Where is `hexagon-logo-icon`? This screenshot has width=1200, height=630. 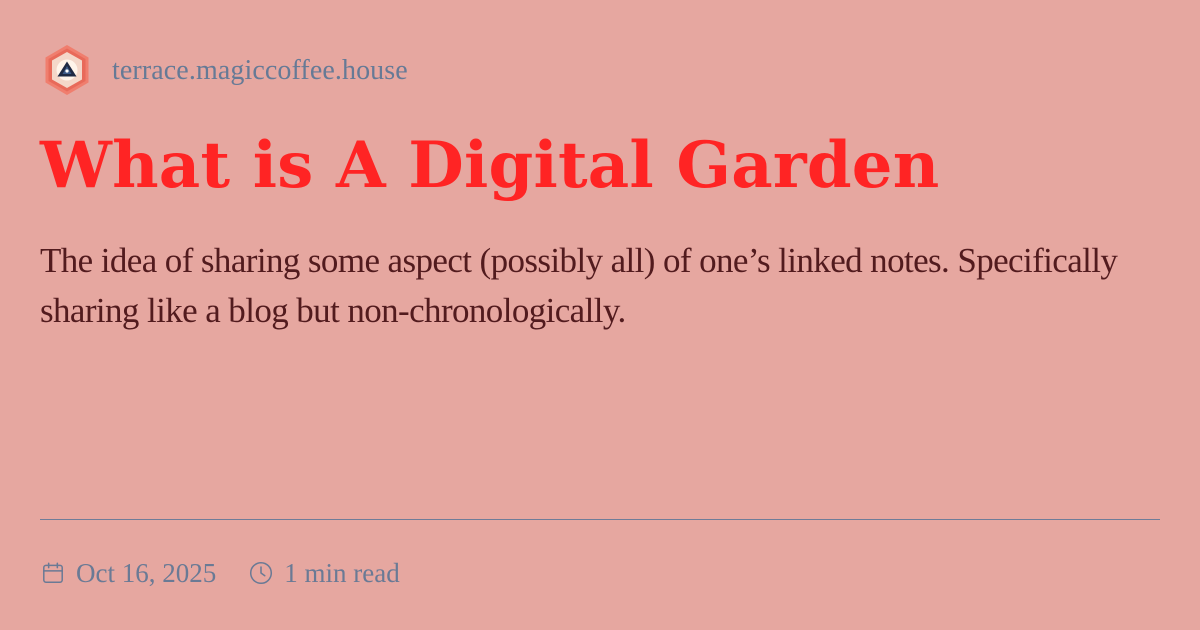 hexagon-logo-icon is located at coordinates (67, 70).